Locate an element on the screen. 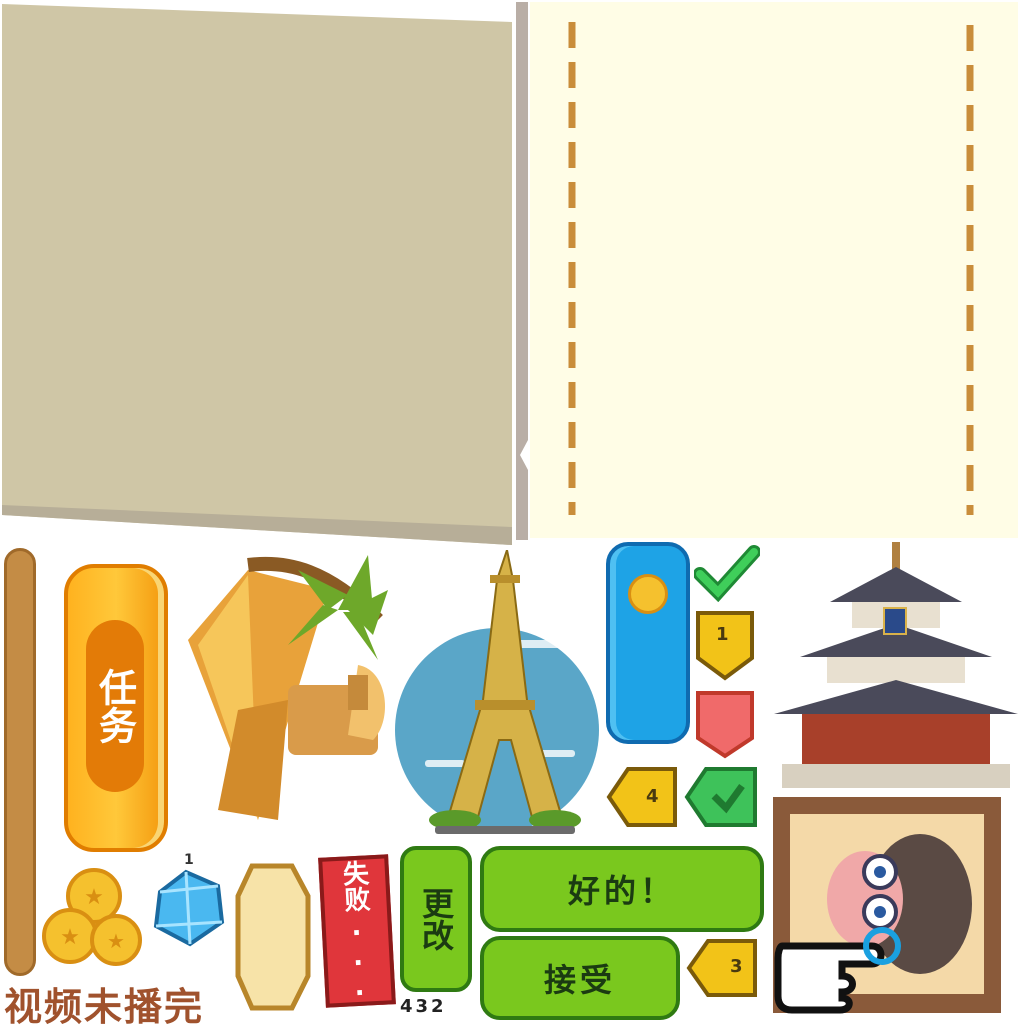  temple-of-heaven-icon is located at coordinates (896, 665).